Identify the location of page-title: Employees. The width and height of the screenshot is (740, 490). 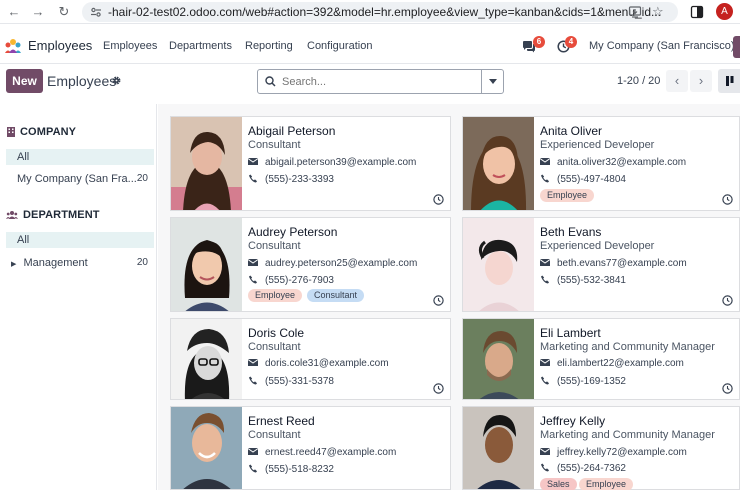
(82, 81).